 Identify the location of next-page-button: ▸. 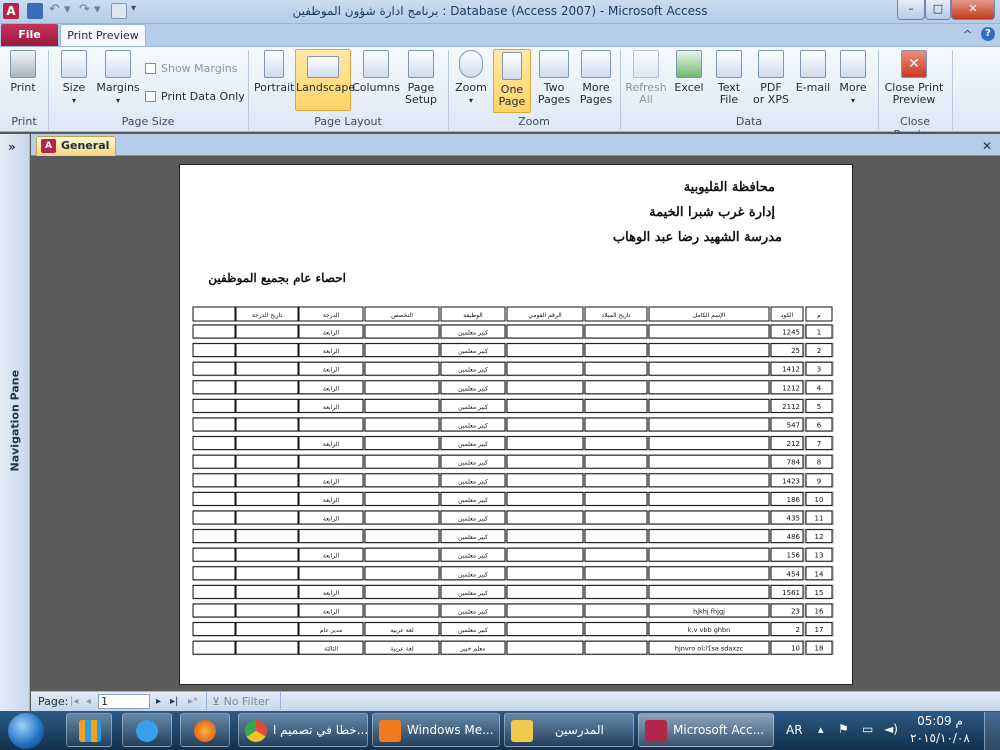
(158, 701).